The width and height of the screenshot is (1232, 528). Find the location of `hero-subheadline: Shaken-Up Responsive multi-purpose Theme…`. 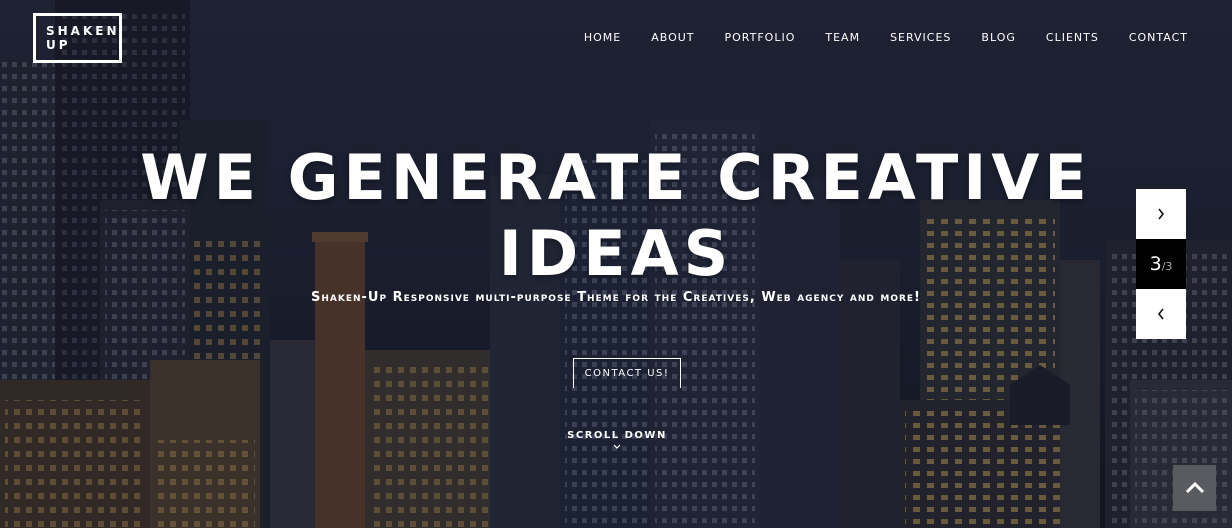

hero-subheadline: Shaken-Up Responsive multi-purpose Theme… is located at coordinates (616, 297).